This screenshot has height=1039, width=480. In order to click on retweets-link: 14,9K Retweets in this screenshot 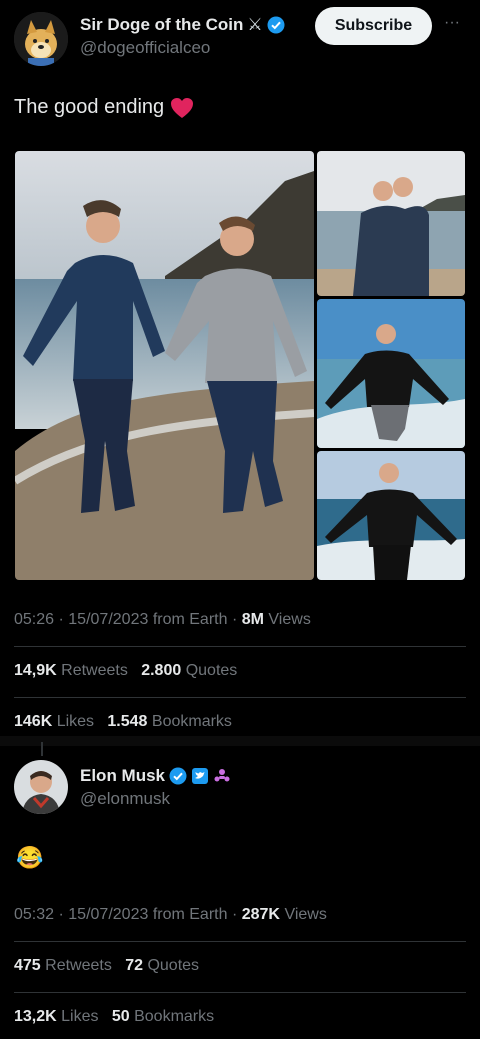, I will do `click(71, 670)`.